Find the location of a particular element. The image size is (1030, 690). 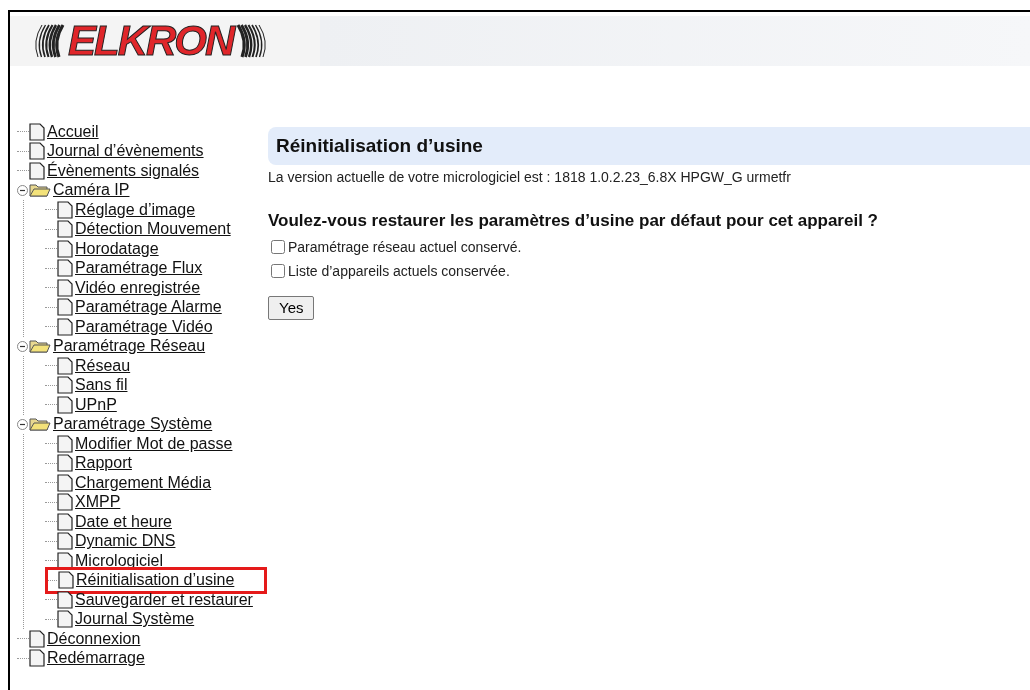

nav-link: Redémarrage is located at coordinates (96, 658).